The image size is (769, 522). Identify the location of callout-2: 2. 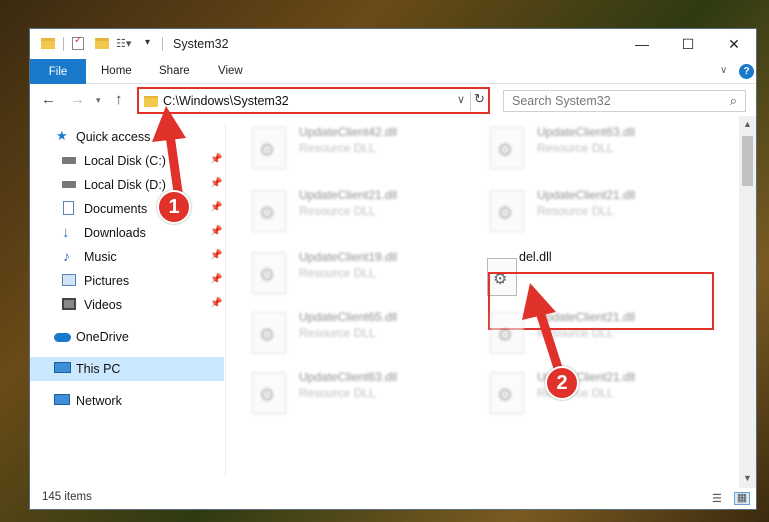
(562, 383).